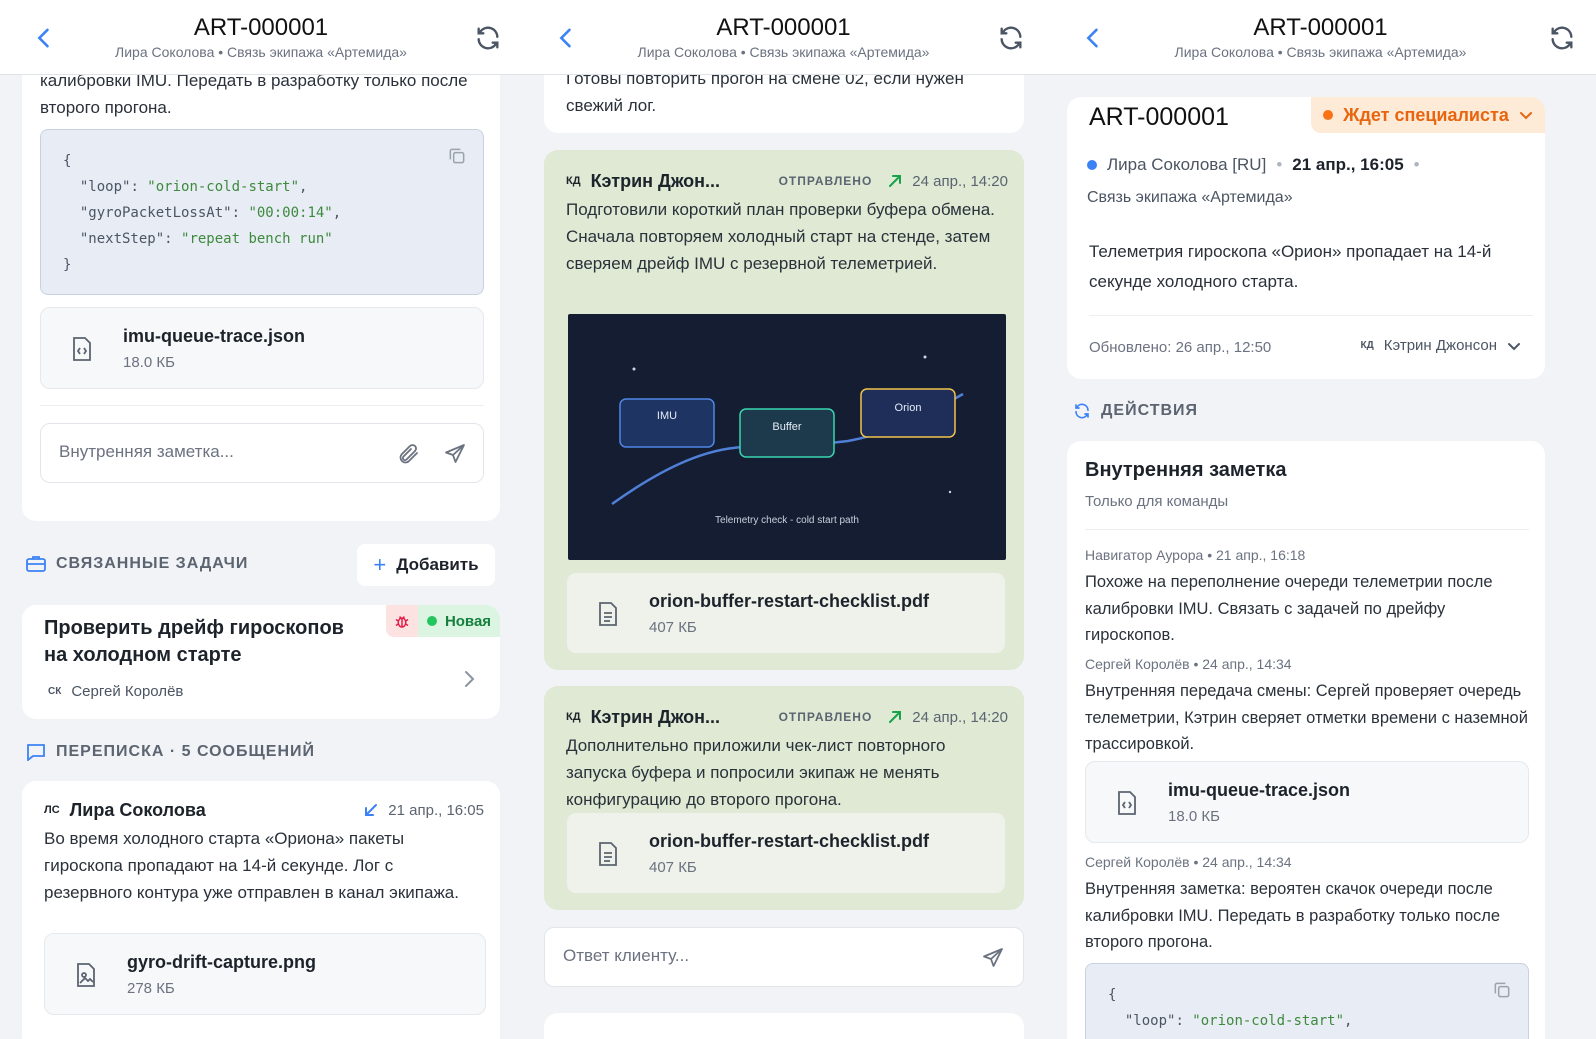  Describe the element at coordinates (36, 752) in the screenshot. I see `chat-icon` at that location.